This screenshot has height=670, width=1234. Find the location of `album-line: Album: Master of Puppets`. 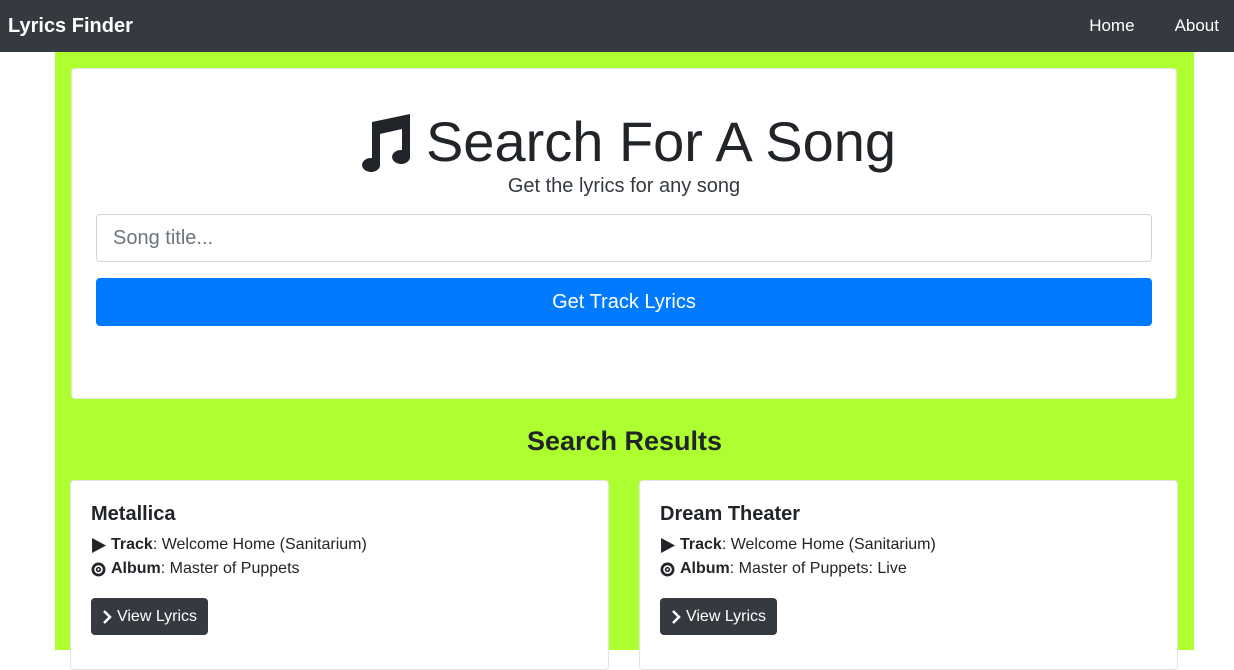

album-line: Album: Master of Puppets is located at coordinates (195, 569).